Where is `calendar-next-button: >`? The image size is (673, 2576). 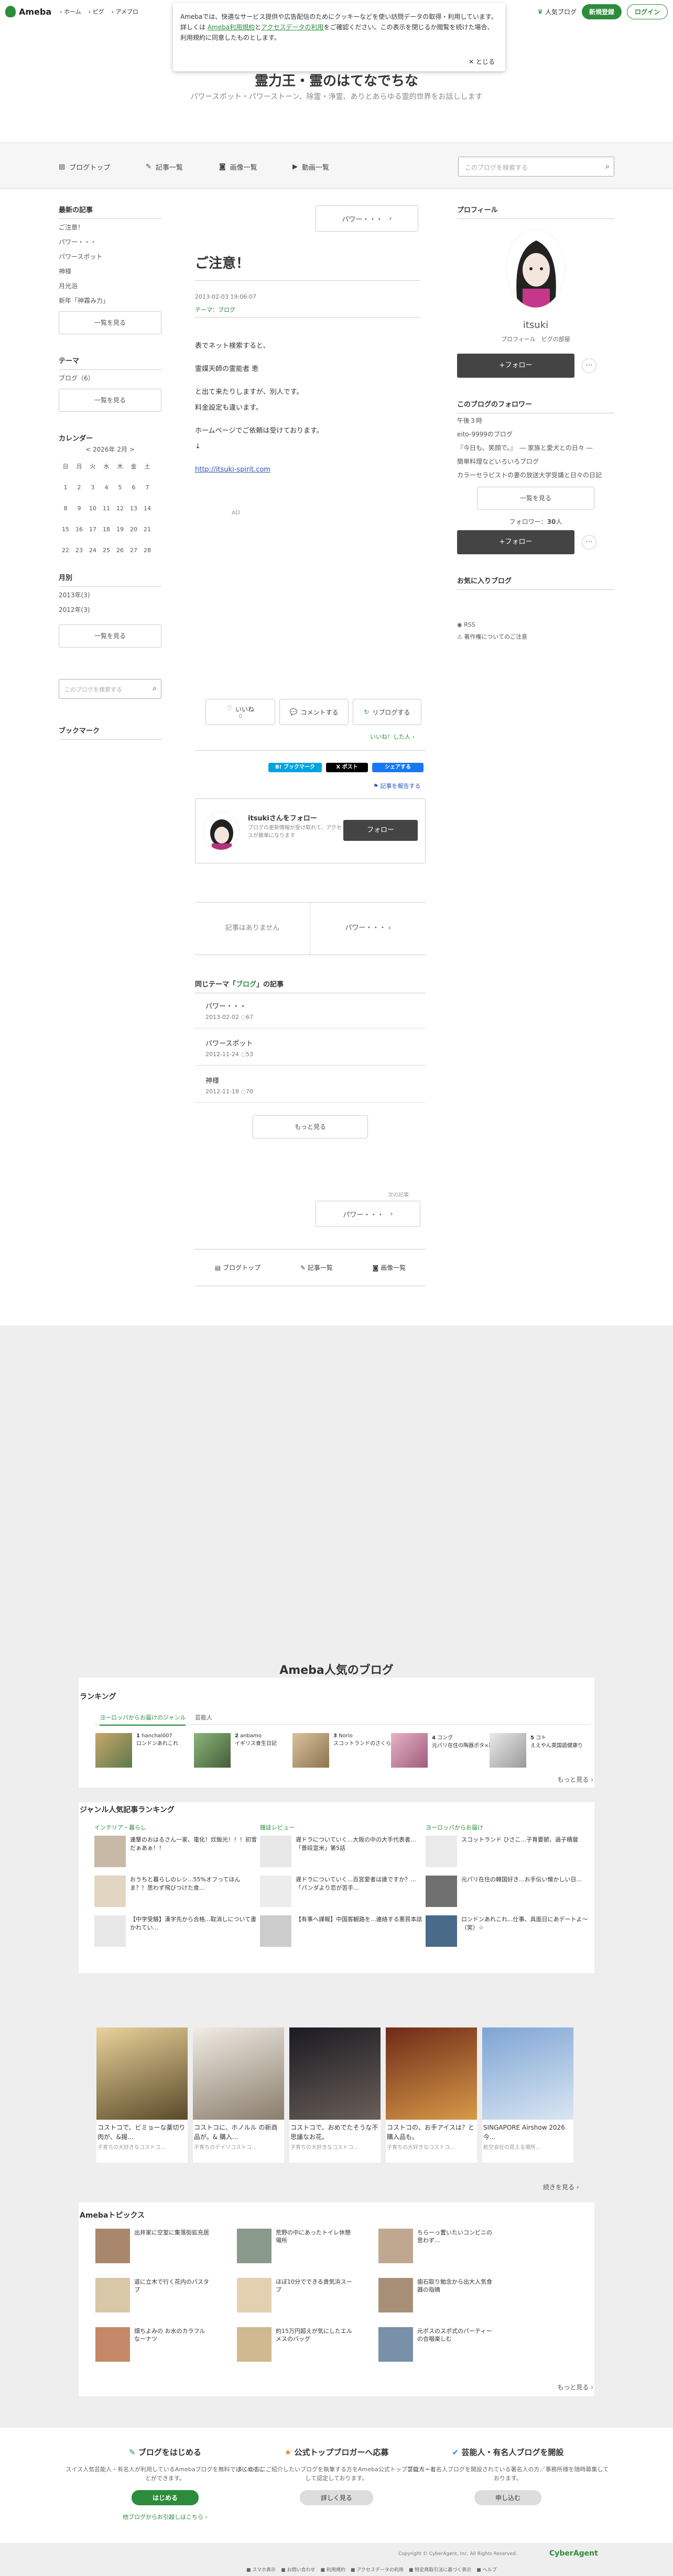
calendar-next-button: > is located at coordinates (132, 449).